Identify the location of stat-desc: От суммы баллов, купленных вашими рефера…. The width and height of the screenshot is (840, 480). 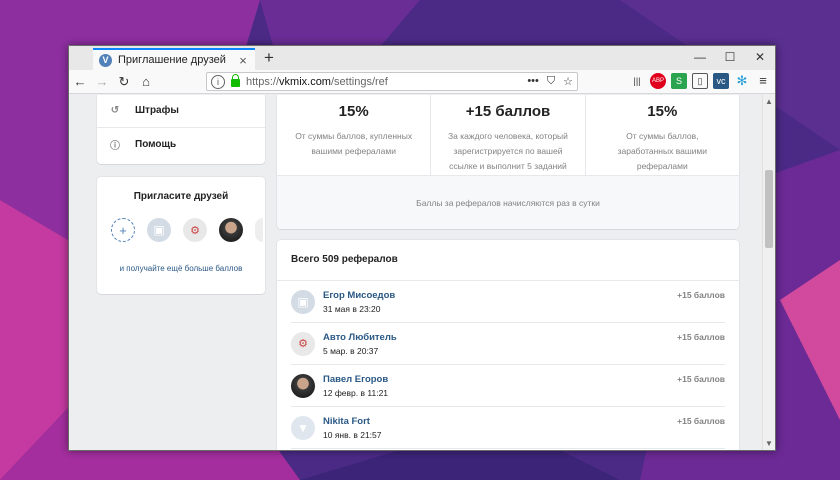
(354, 143).